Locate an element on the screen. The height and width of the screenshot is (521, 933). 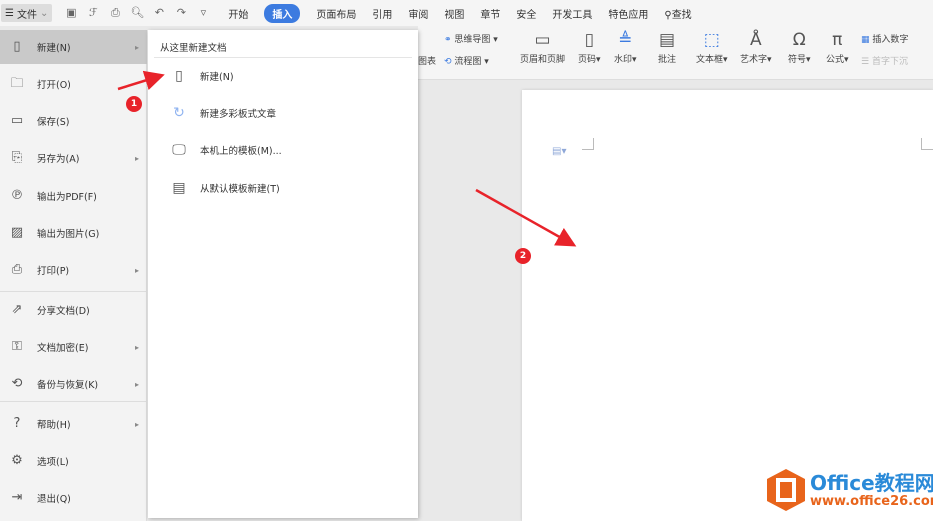
logo-url: www.office26.com is located at coordinates (871, 501).